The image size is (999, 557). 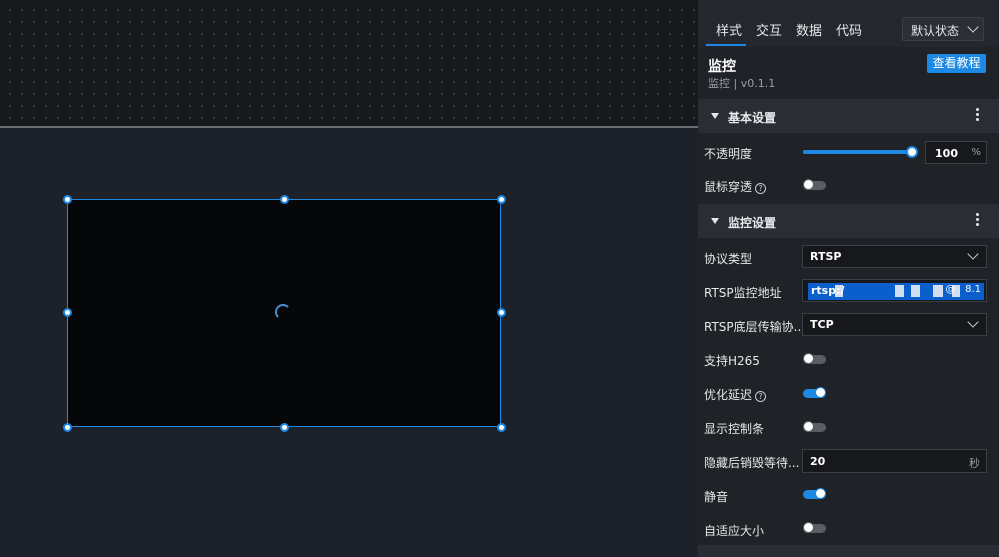 I want to click on state-select-value: 默认状态, so click(x=935, y=31).